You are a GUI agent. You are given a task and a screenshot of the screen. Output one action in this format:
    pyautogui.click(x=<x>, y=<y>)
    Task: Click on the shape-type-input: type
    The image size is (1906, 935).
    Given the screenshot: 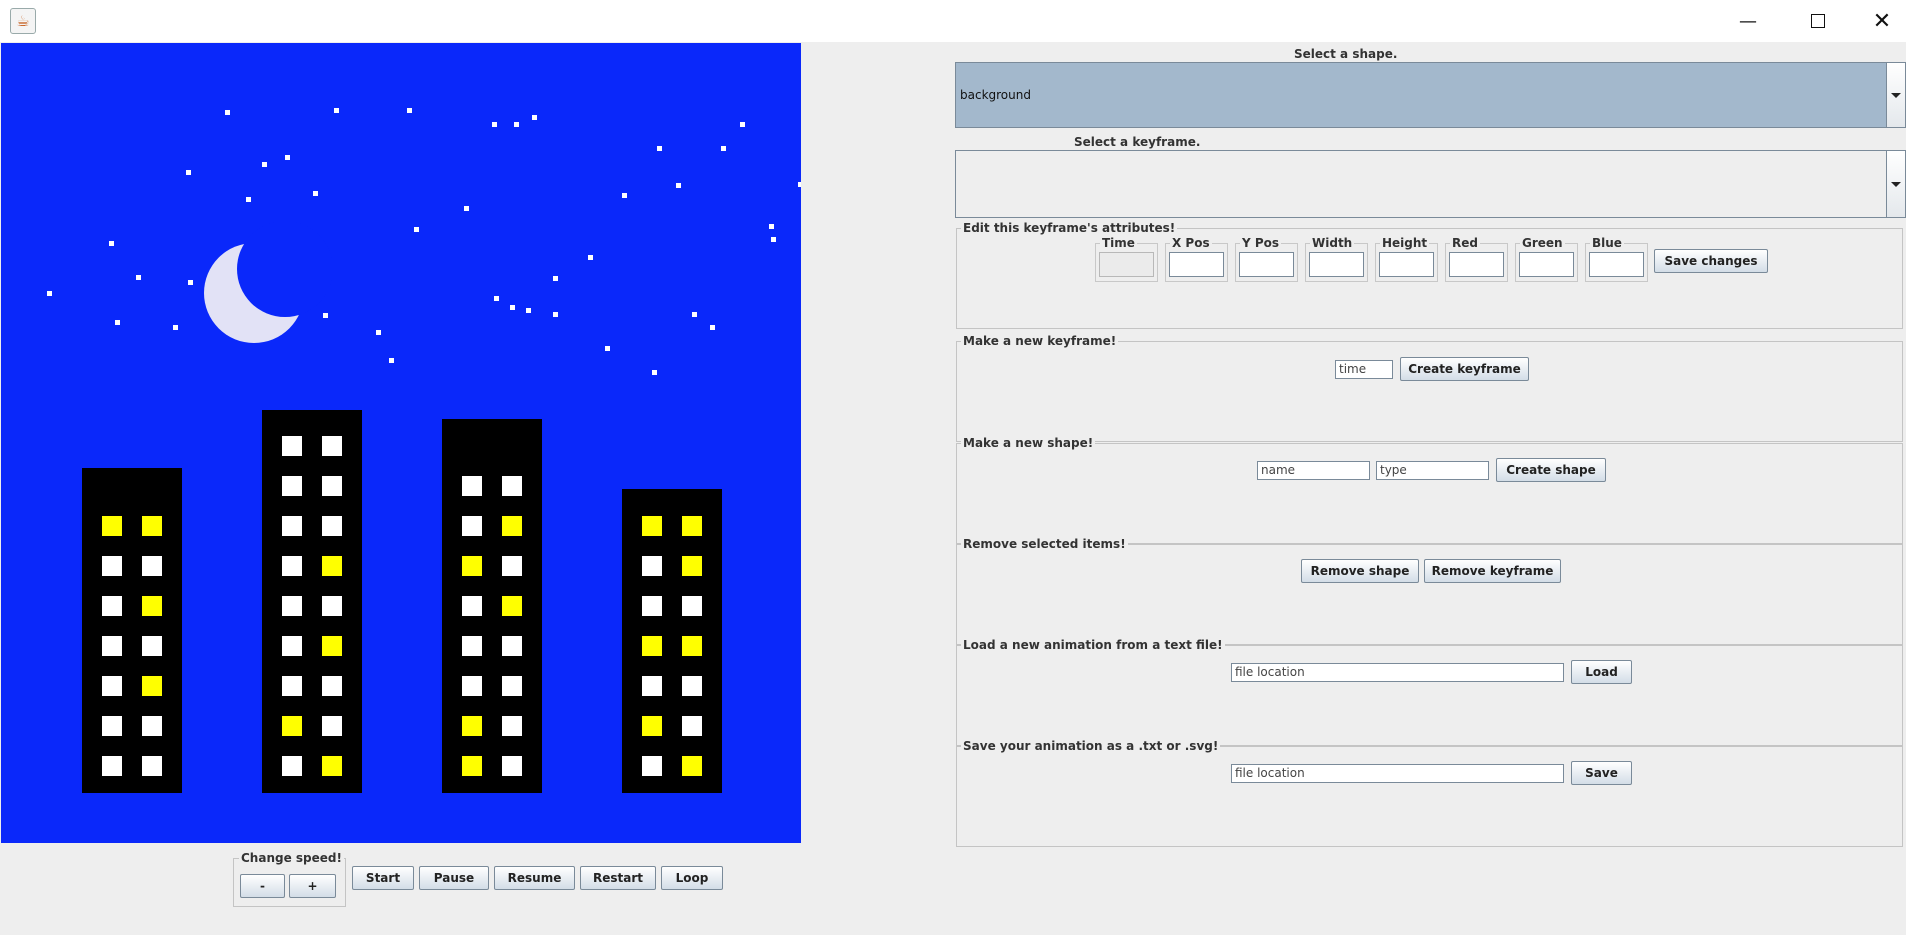 What is the action you would take?
    pyautogui.click(x=1432, y=470)
    